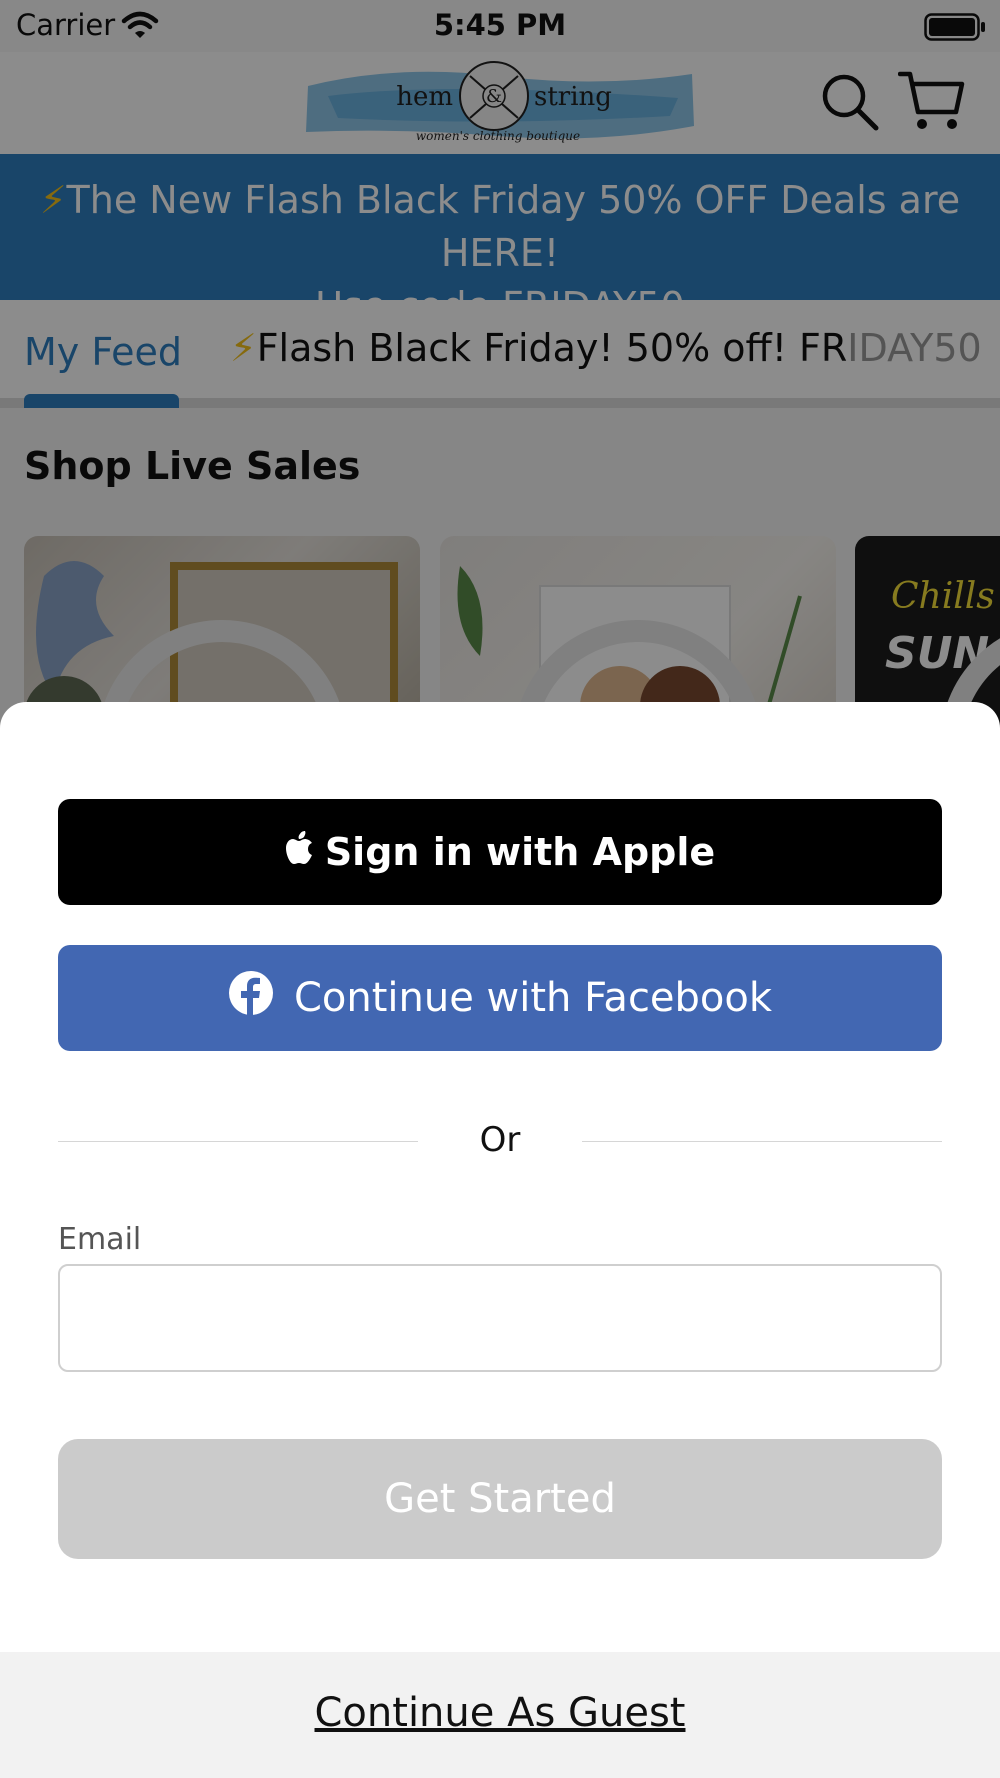 This screenshot has height=1778, width=1000. I want to click on email-label: Email, so click(100, 1239).